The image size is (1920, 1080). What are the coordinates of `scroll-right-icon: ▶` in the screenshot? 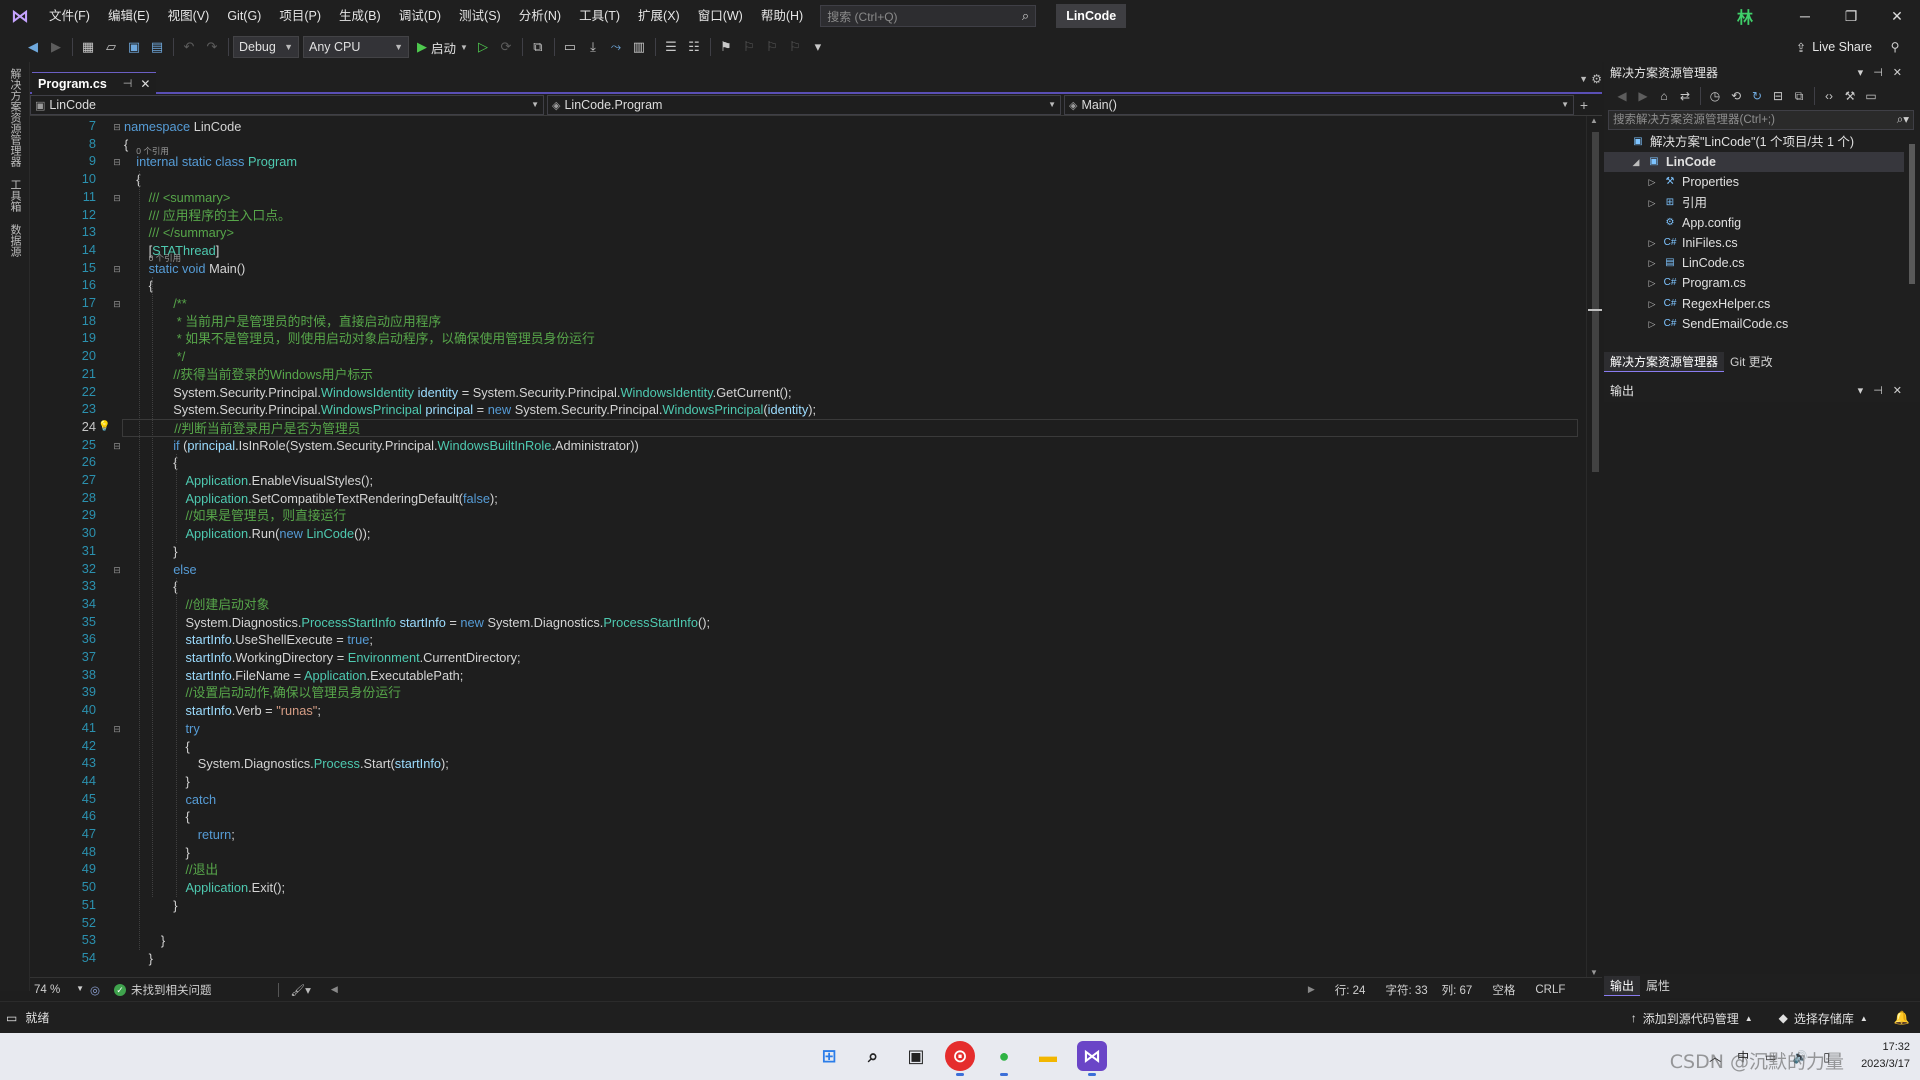 It's located at (1311, 989).